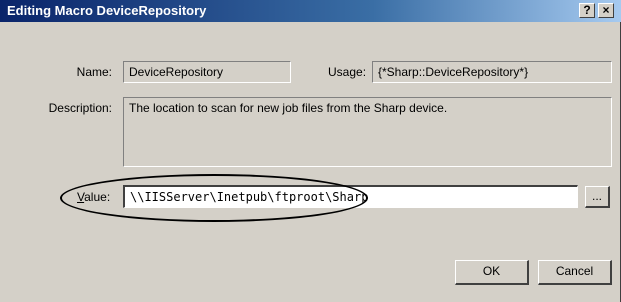 The image size is (621, 302). I want to click on value-label: Value:, so click(93, 197).